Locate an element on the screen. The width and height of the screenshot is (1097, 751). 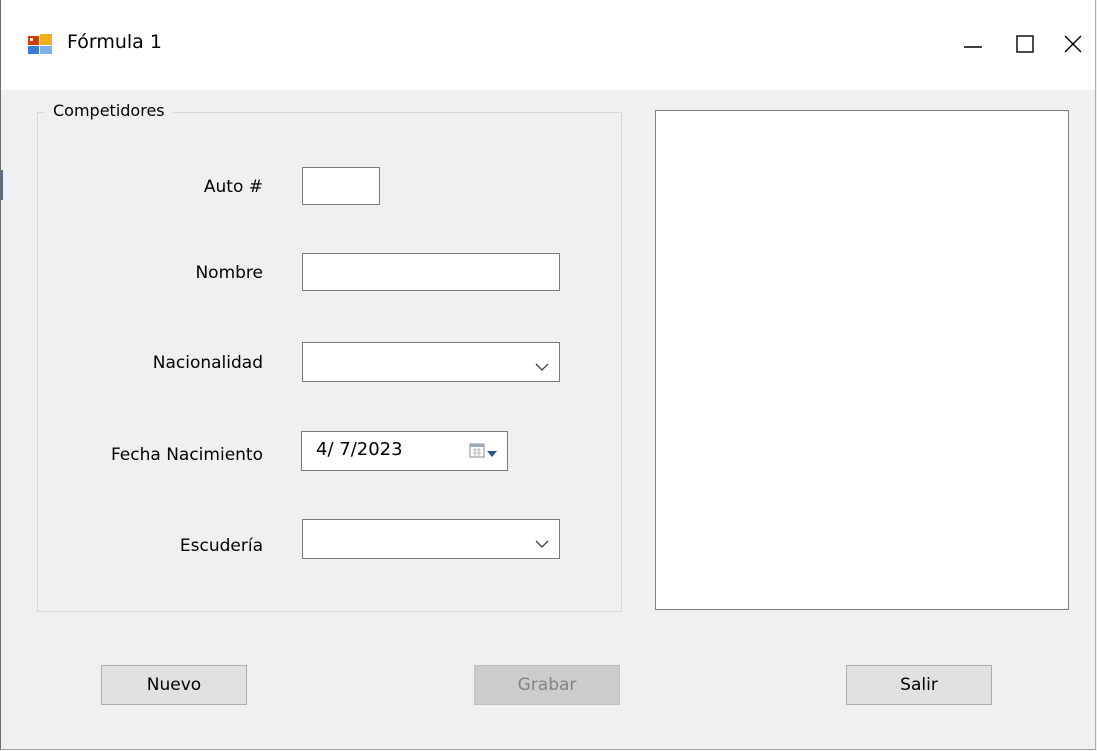
nombre-label: Nombre is located at coordinates (229, 273).